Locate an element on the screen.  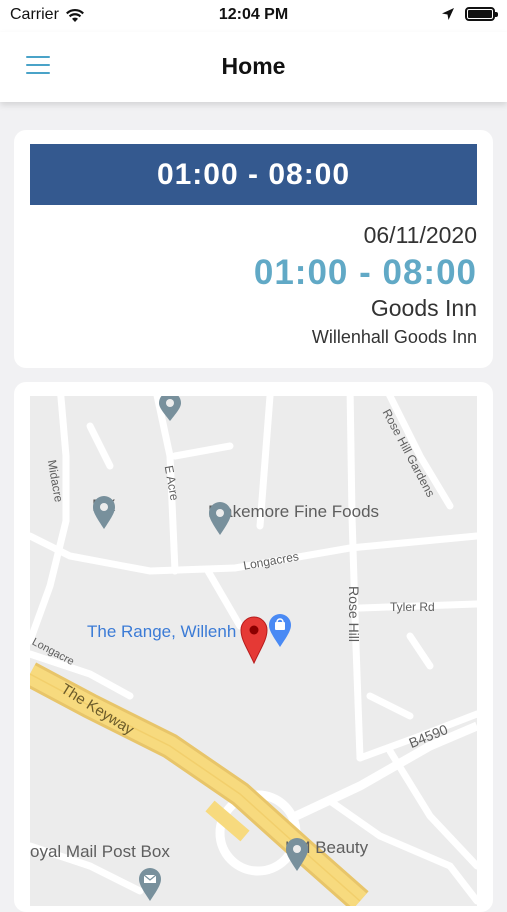
page-title: Home is located at coordinates (253, 66).